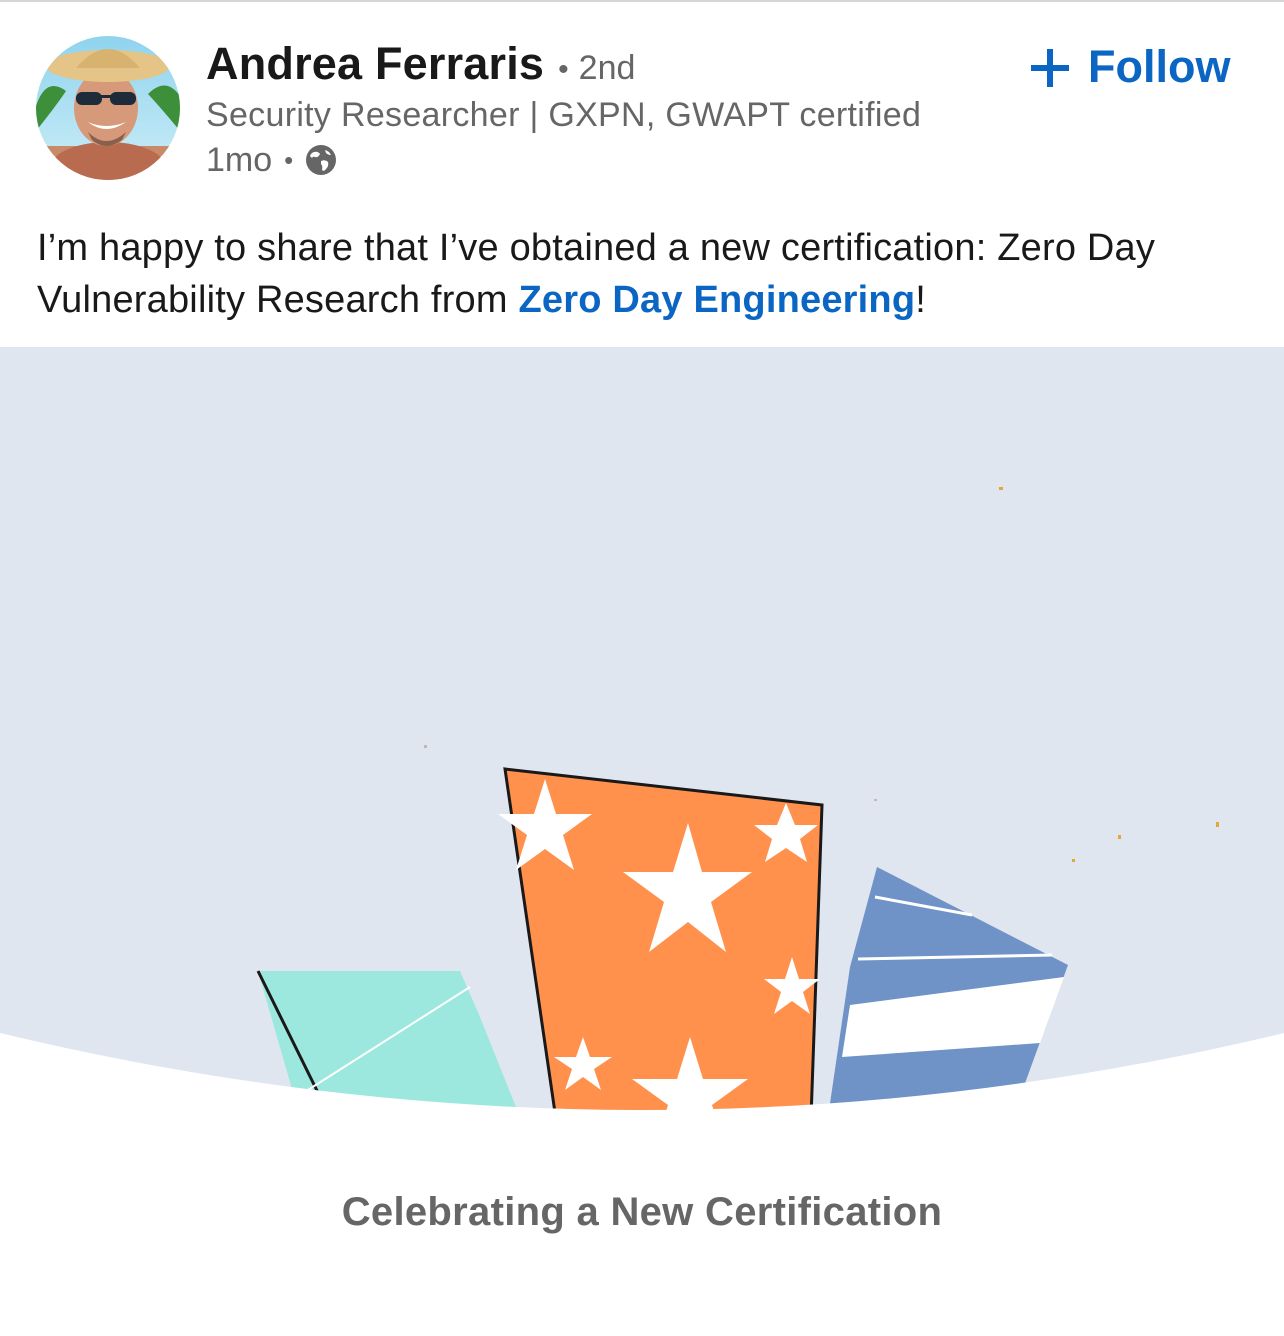 The height and width of the screenshot is (1336, 1284). What do you see at coordinates (375, 64) in the screenshot?
I see `author-name: Andrea Ferraris` at bounding box center [375, 64].